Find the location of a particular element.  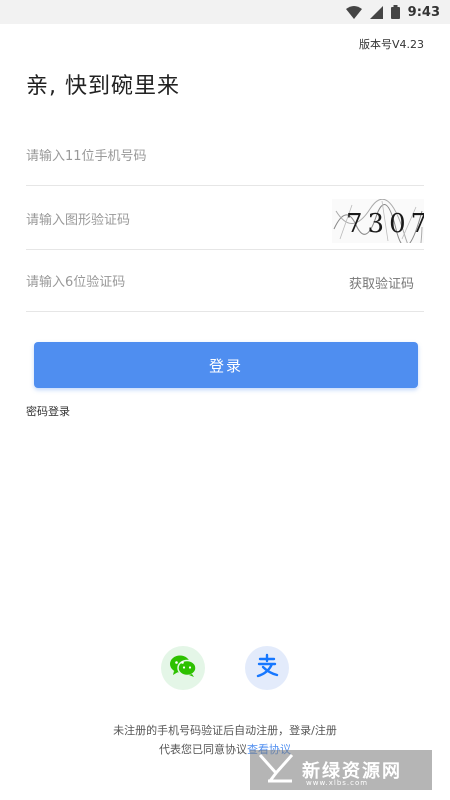

wechat-icon is located at coordinates (183, 668).